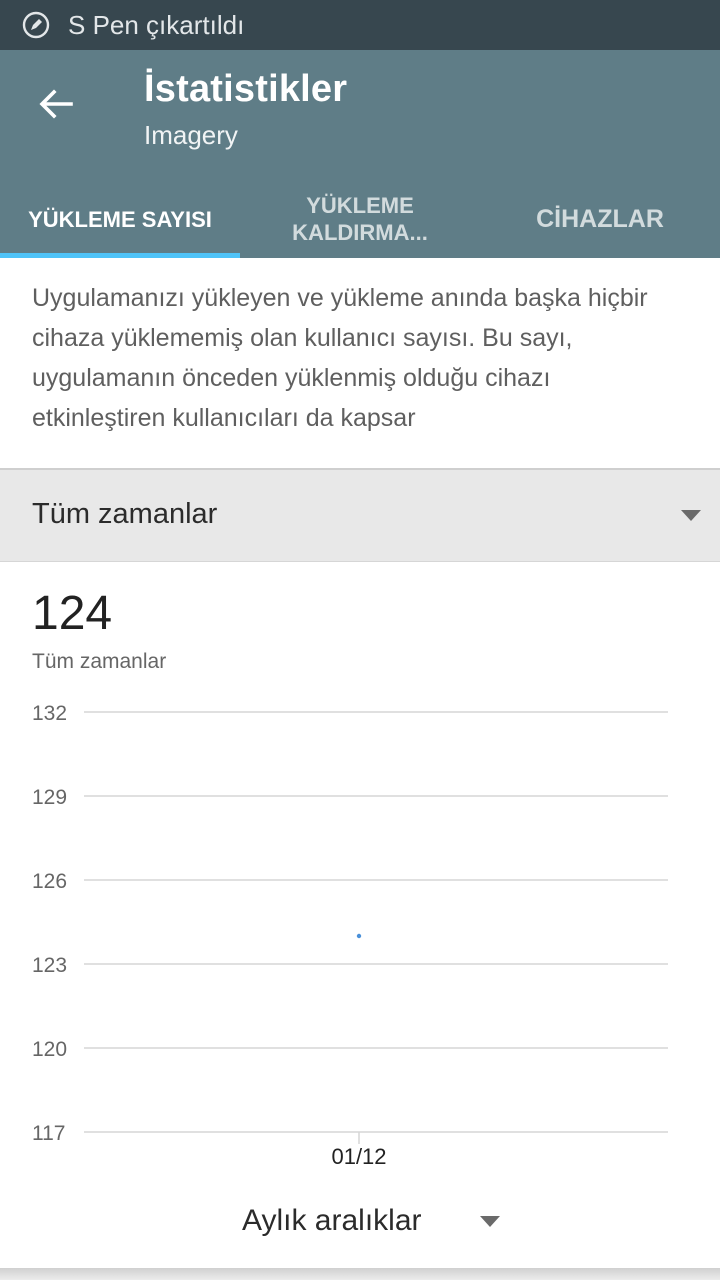 This screenshot has width=720, height=1280. Describe the element at coordinates (49, 797) in the screenshot. I see `y-tick-label: 129` at that location.